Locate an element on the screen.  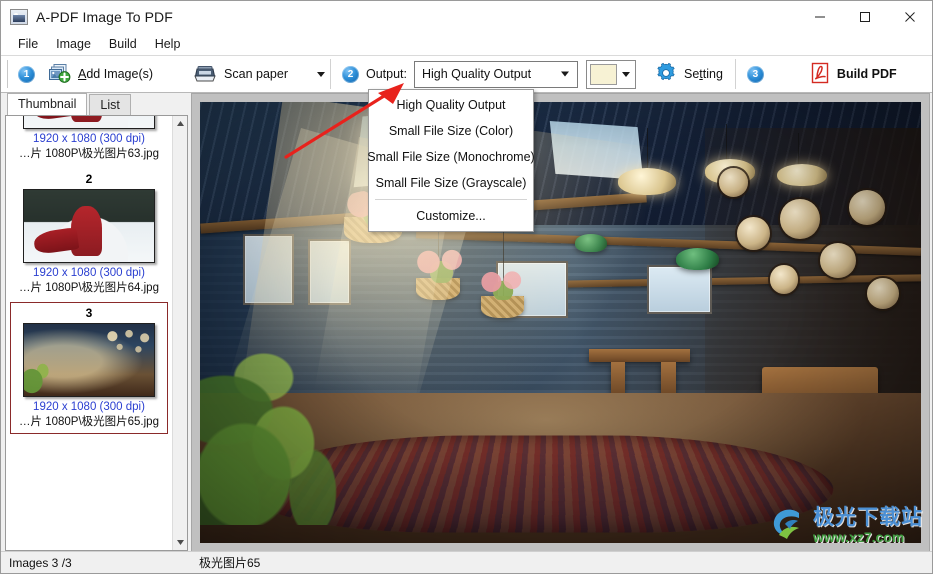
scan-paper-button: Scan paper is located at coordinates (240, 74).